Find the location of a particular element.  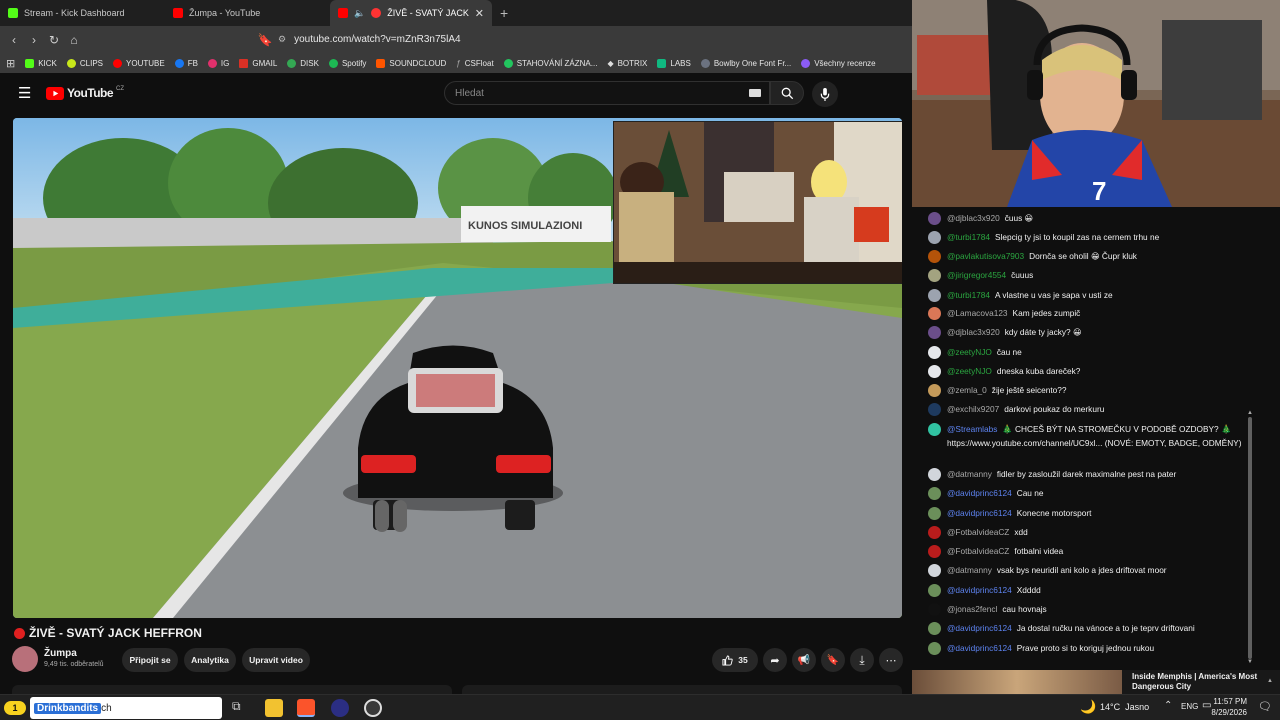

weather-icon: 🌙 is located at coordinates (1088, 707).